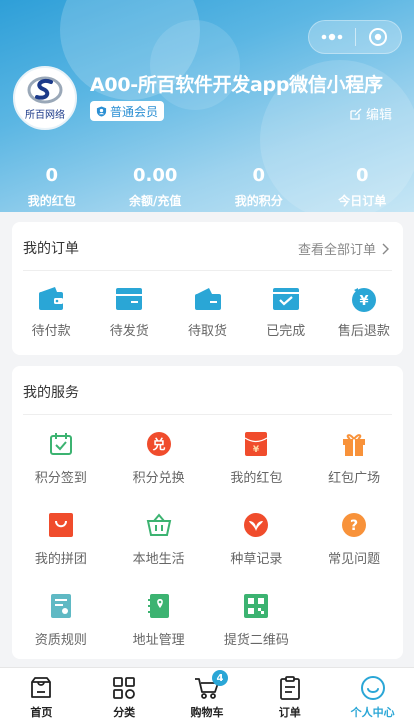 This screenshot has width=414, height=721. I want to click on order-icon, so click(290, 688).